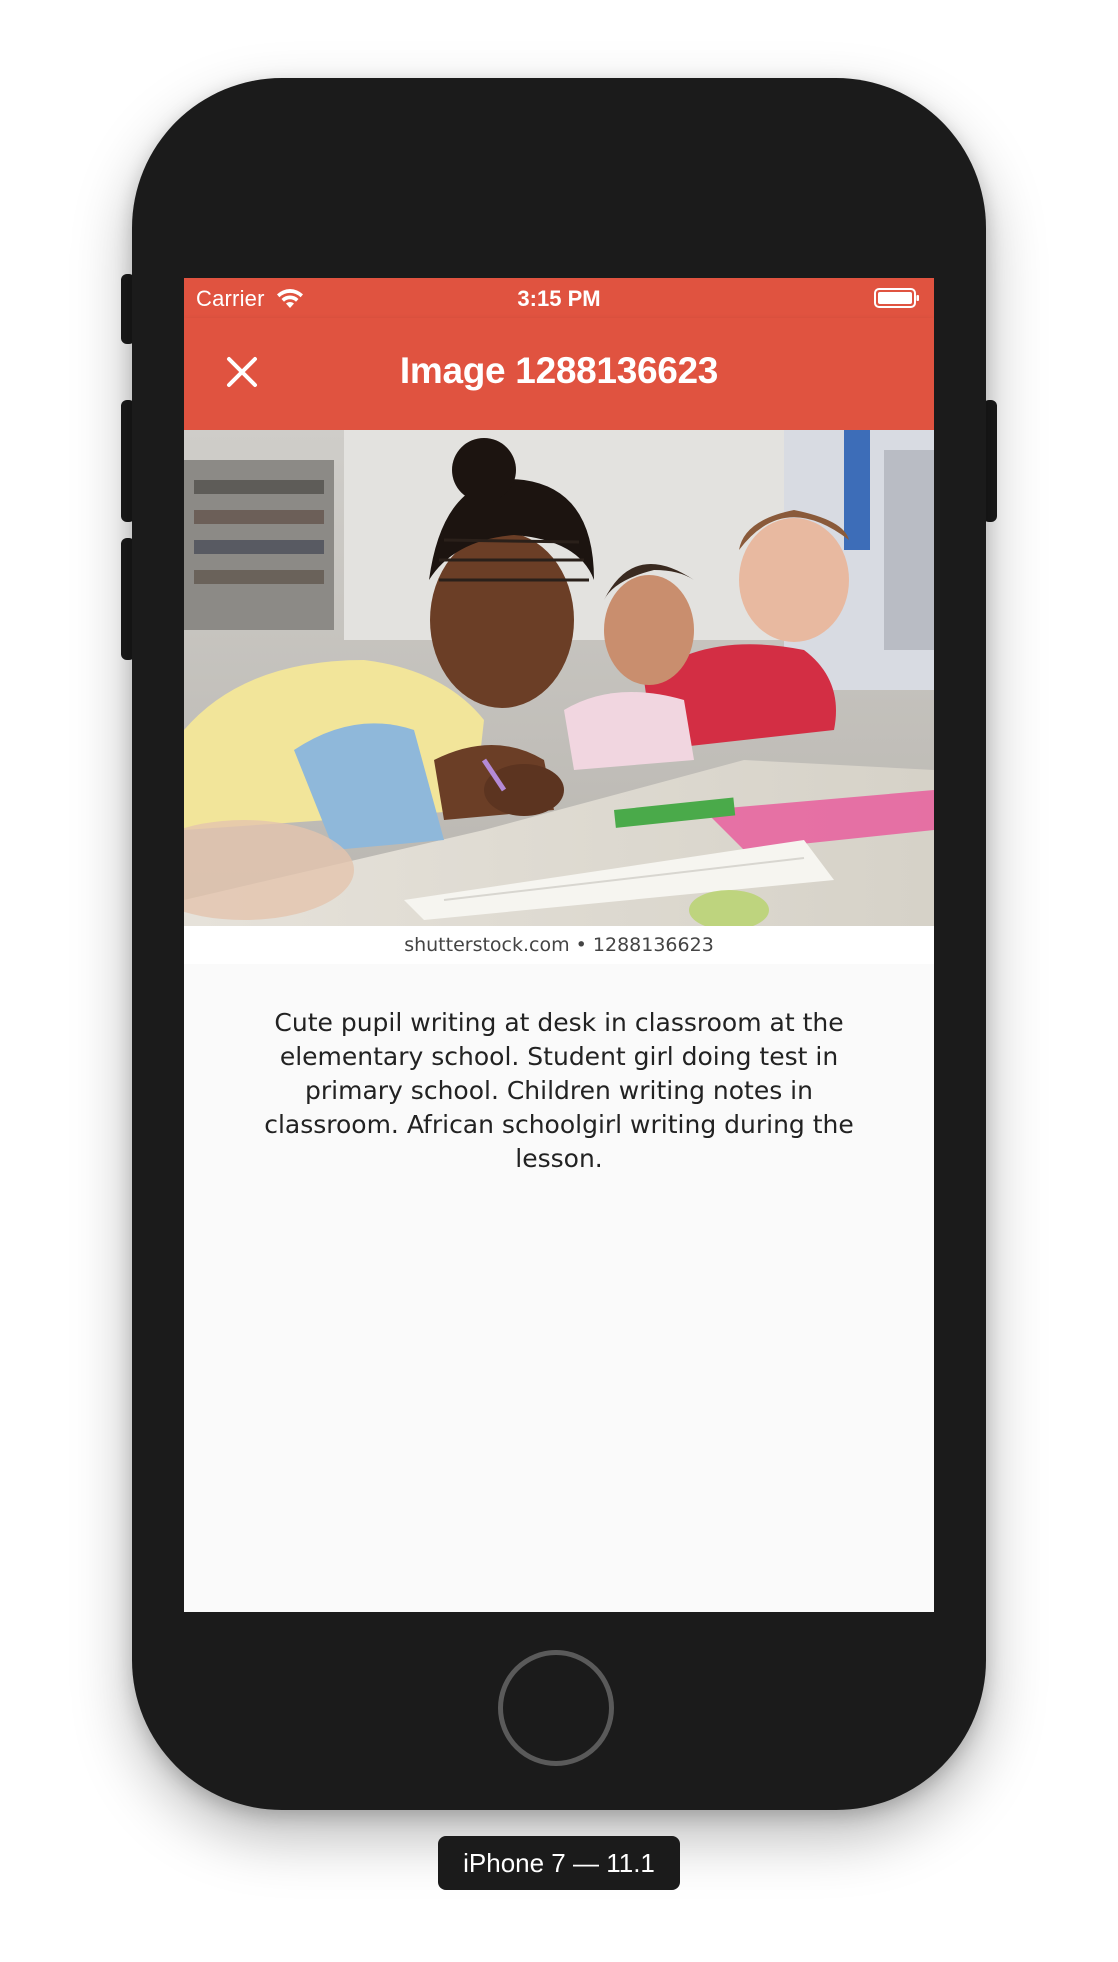 The image size is (1118, 1962). What do you see at coordinates (897, 298) in the screenshot?
I see `battery-full-icon` at bounding box center [897, 298].